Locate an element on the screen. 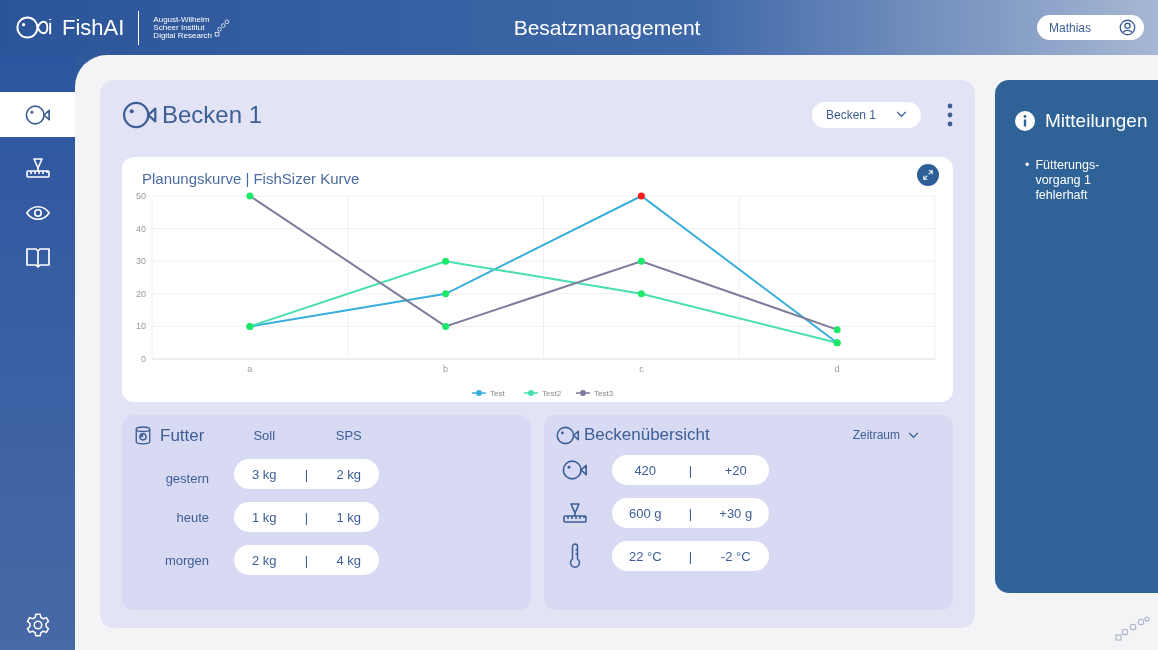 This screenshot has height=650, width=1158. actual-value: 4 kg is located at coordinates (349, 560).